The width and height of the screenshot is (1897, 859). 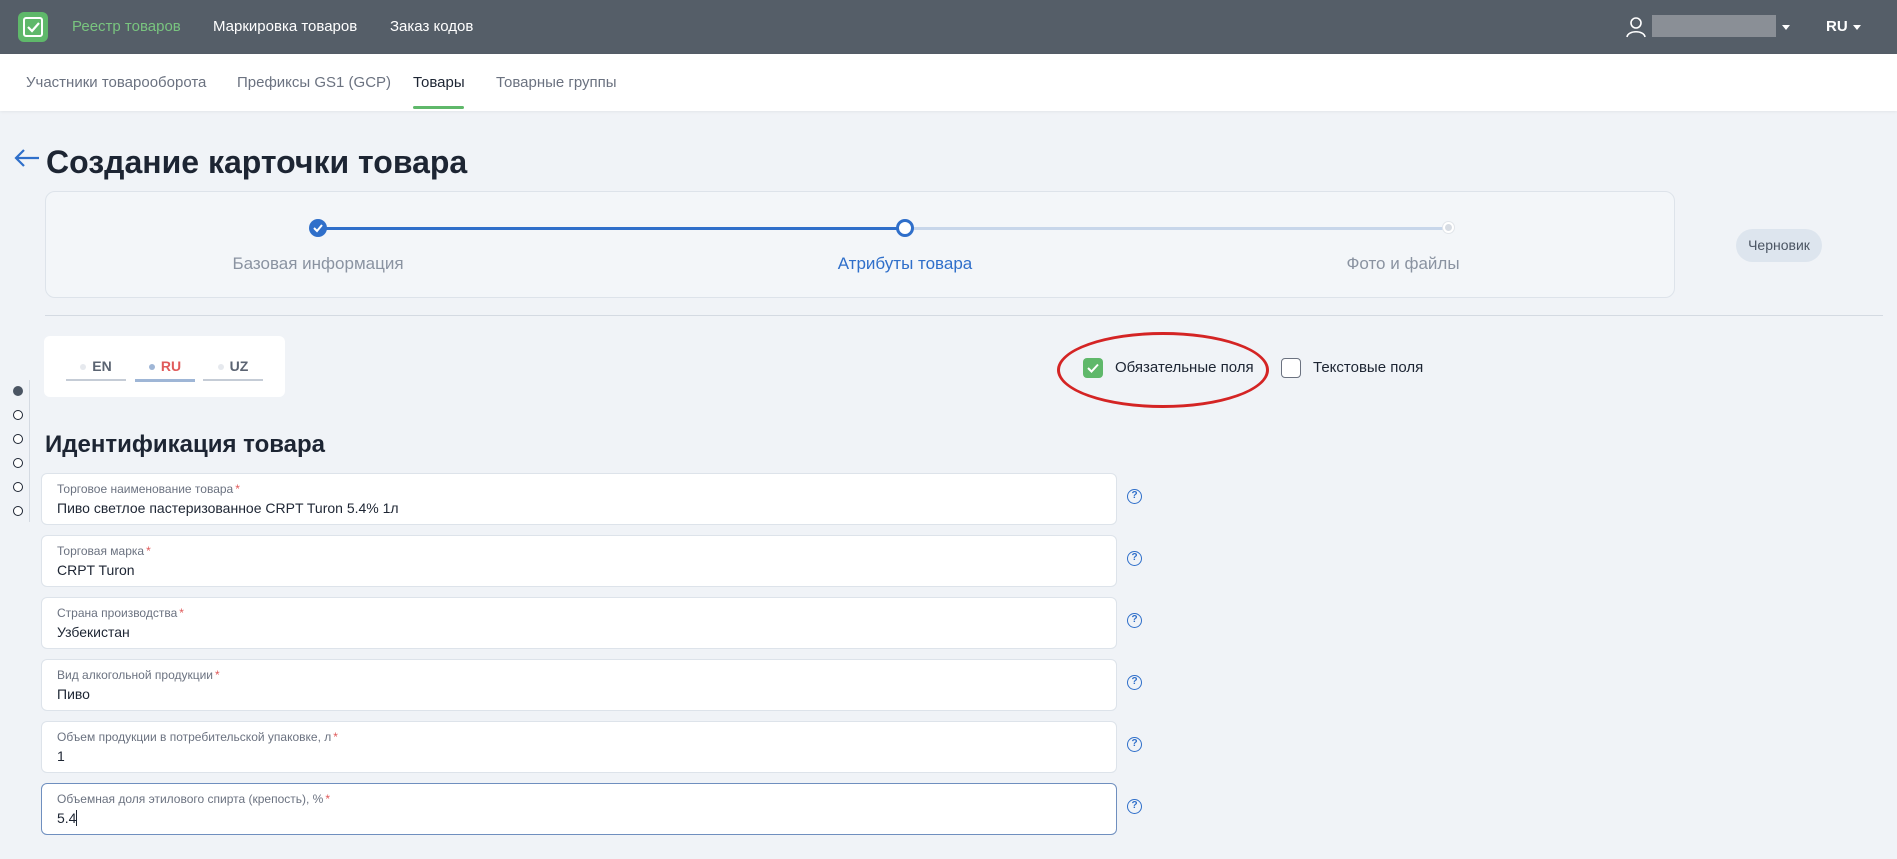 I want to click on field-label: Торговая марка *, so click(x=104, y=551).